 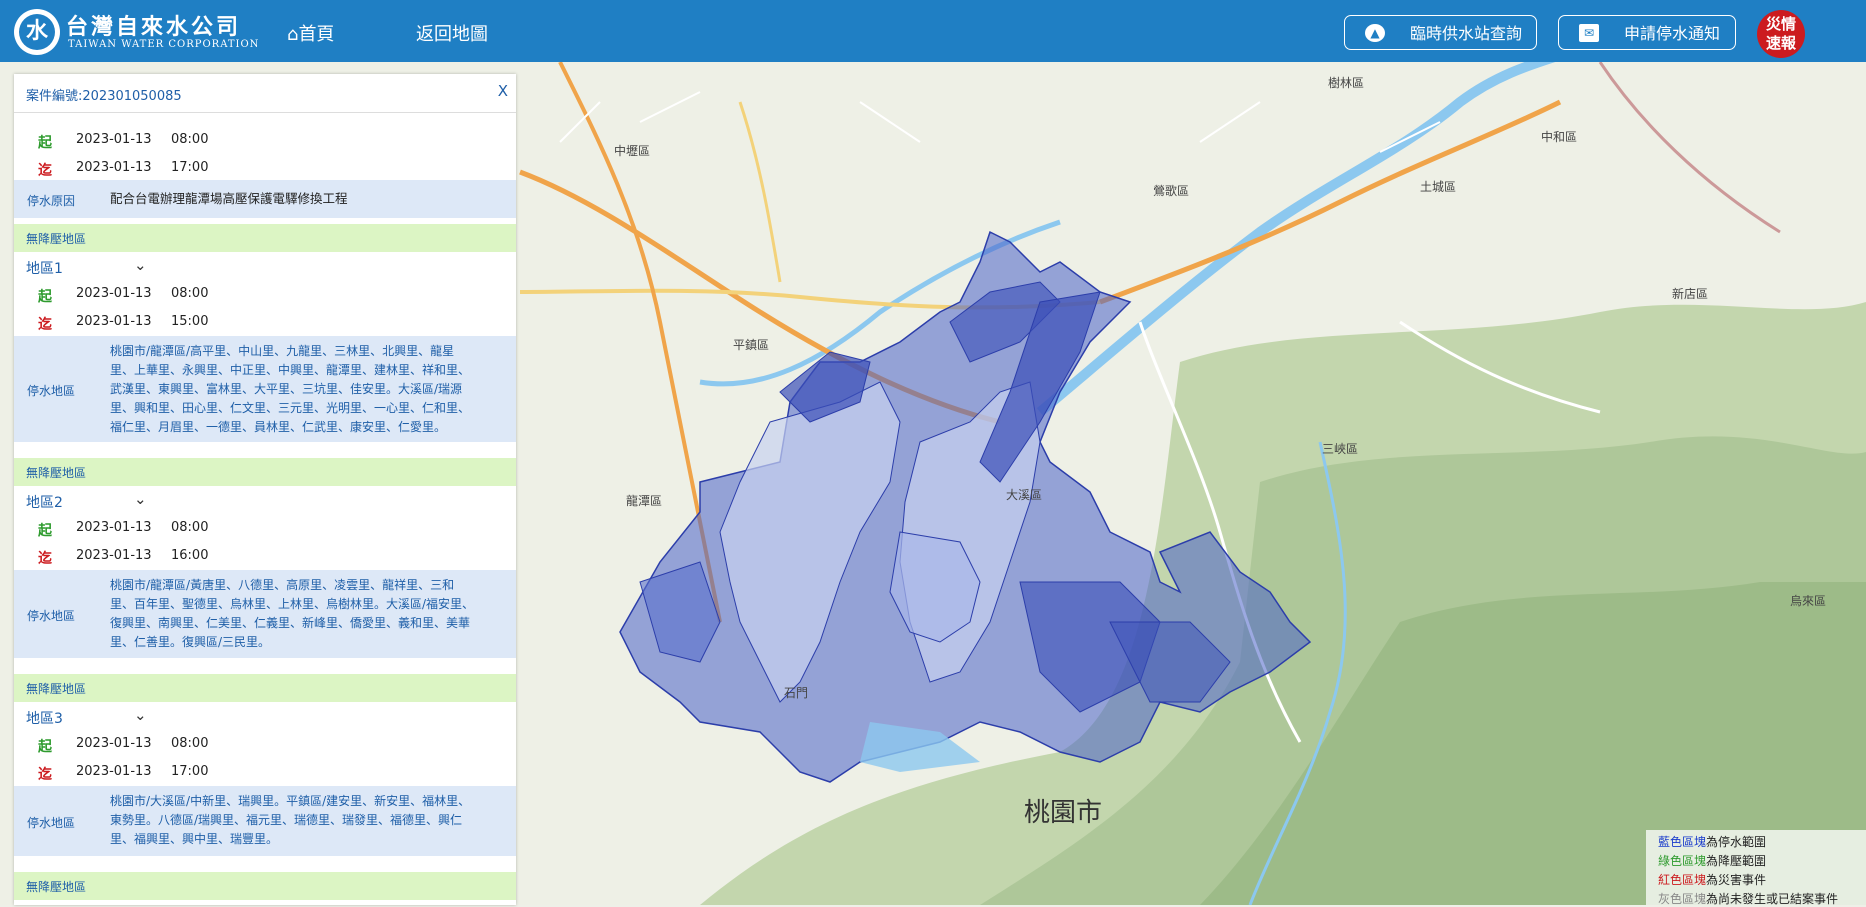 I want to click on area-text-line: 里、福興里、興中里、瑞豐里。, so click(x=194, y=839).